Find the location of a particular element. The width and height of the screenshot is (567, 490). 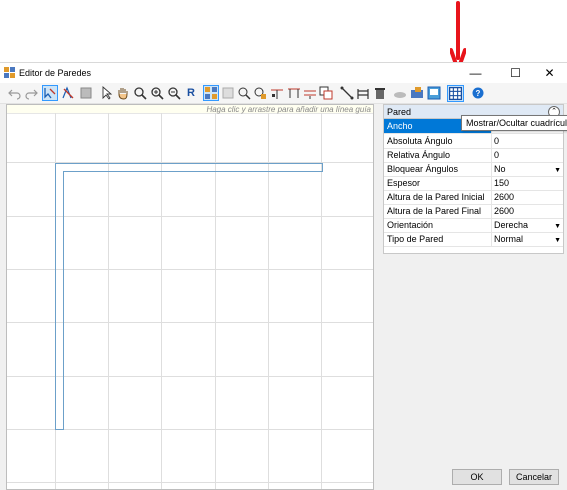

title-bar: Editor de Paredes — ☐ ✕ is located at coordinates (283, 73).